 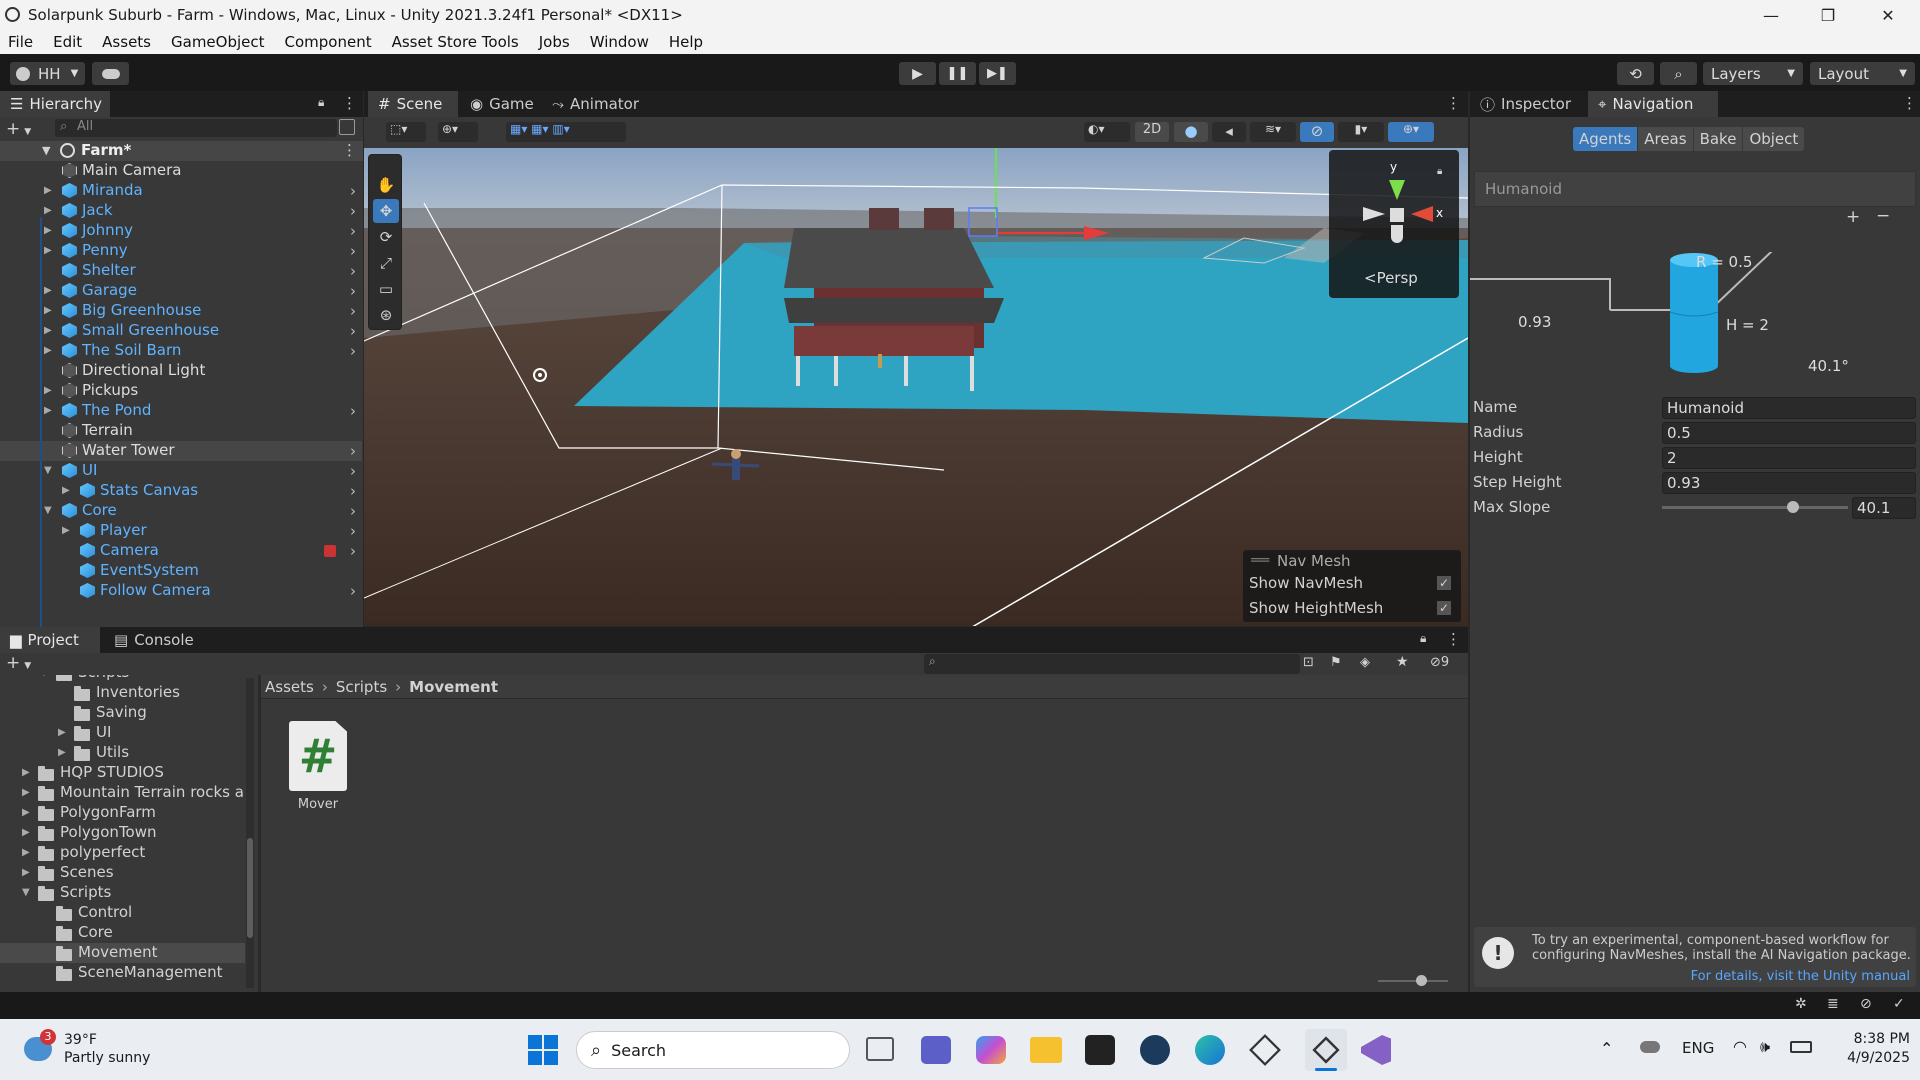 What do you see at coordinates (1789, 433) in the screenshot?
I see `radius-field: 0.5` at bounding box center [1789, 433].